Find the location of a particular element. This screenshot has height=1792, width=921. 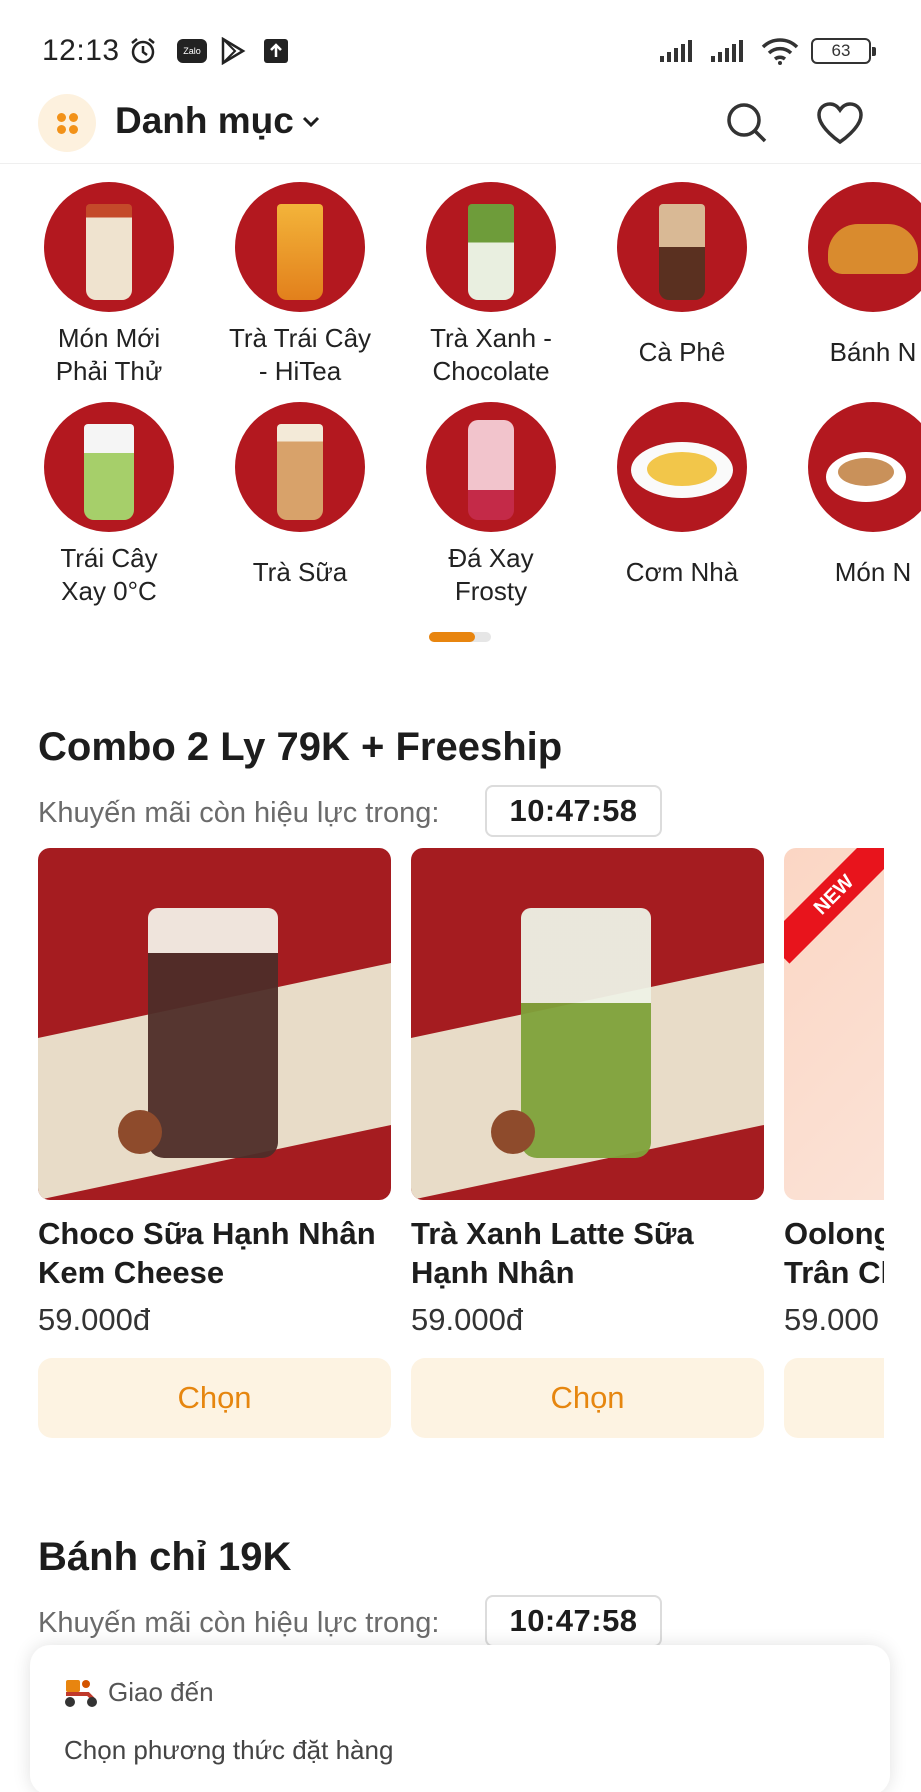

category-menu-icon is located at coordinates (67, 123).